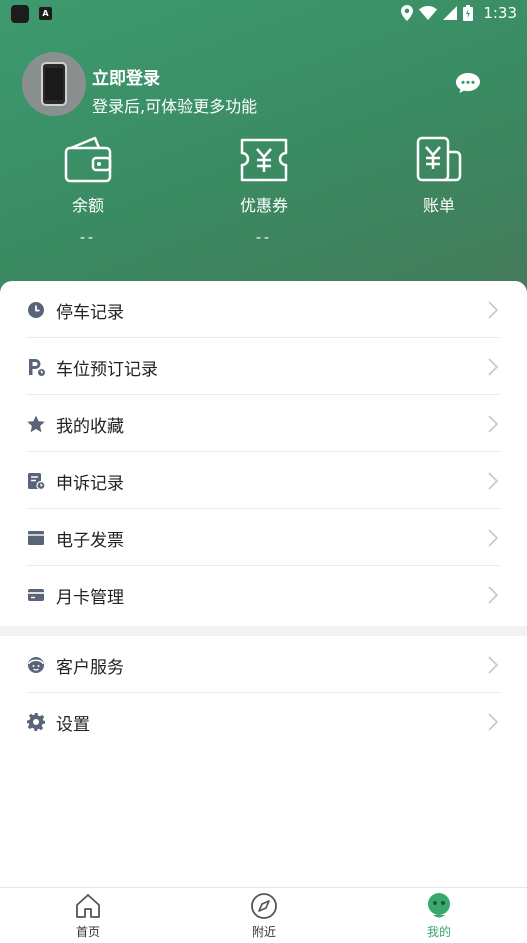  I want to click on settings-icon, so click(36, 722).